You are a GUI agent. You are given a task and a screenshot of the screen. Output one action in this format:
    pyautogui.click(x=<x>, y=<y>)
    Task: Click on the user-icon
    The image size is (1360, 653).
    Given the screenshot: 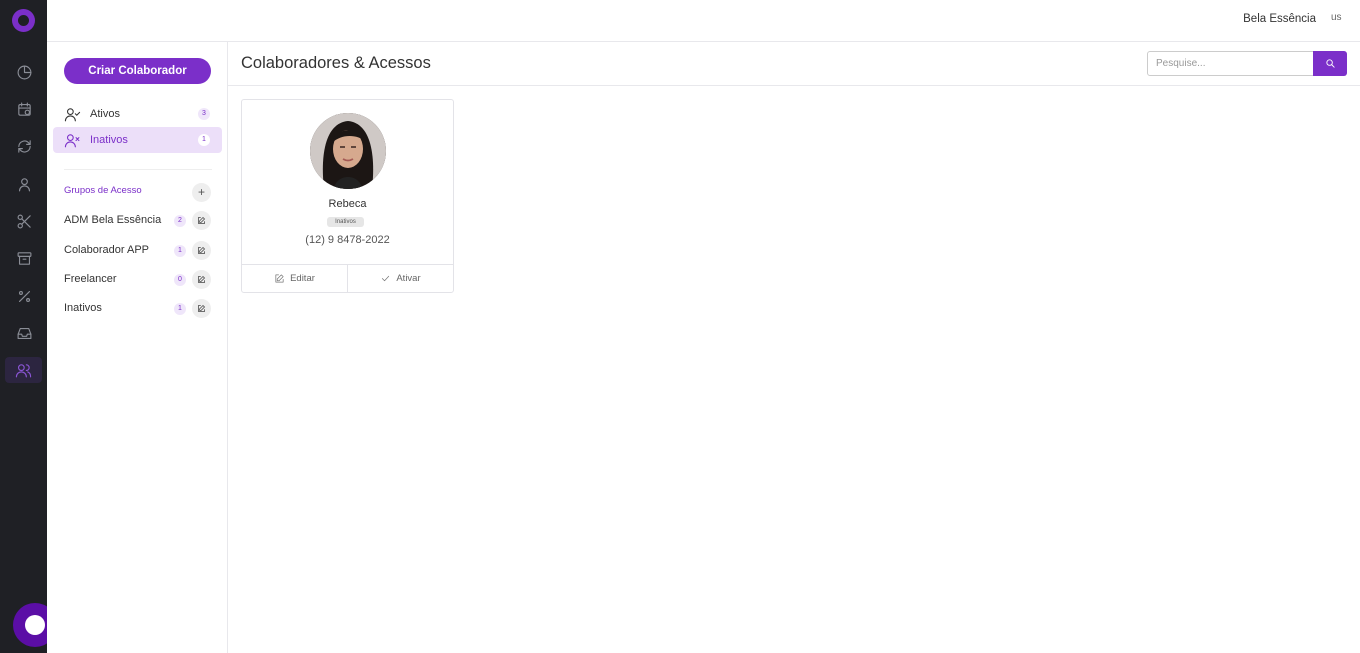 What is the action you would take?
    pyautogui.click(x=24, y=184)
    